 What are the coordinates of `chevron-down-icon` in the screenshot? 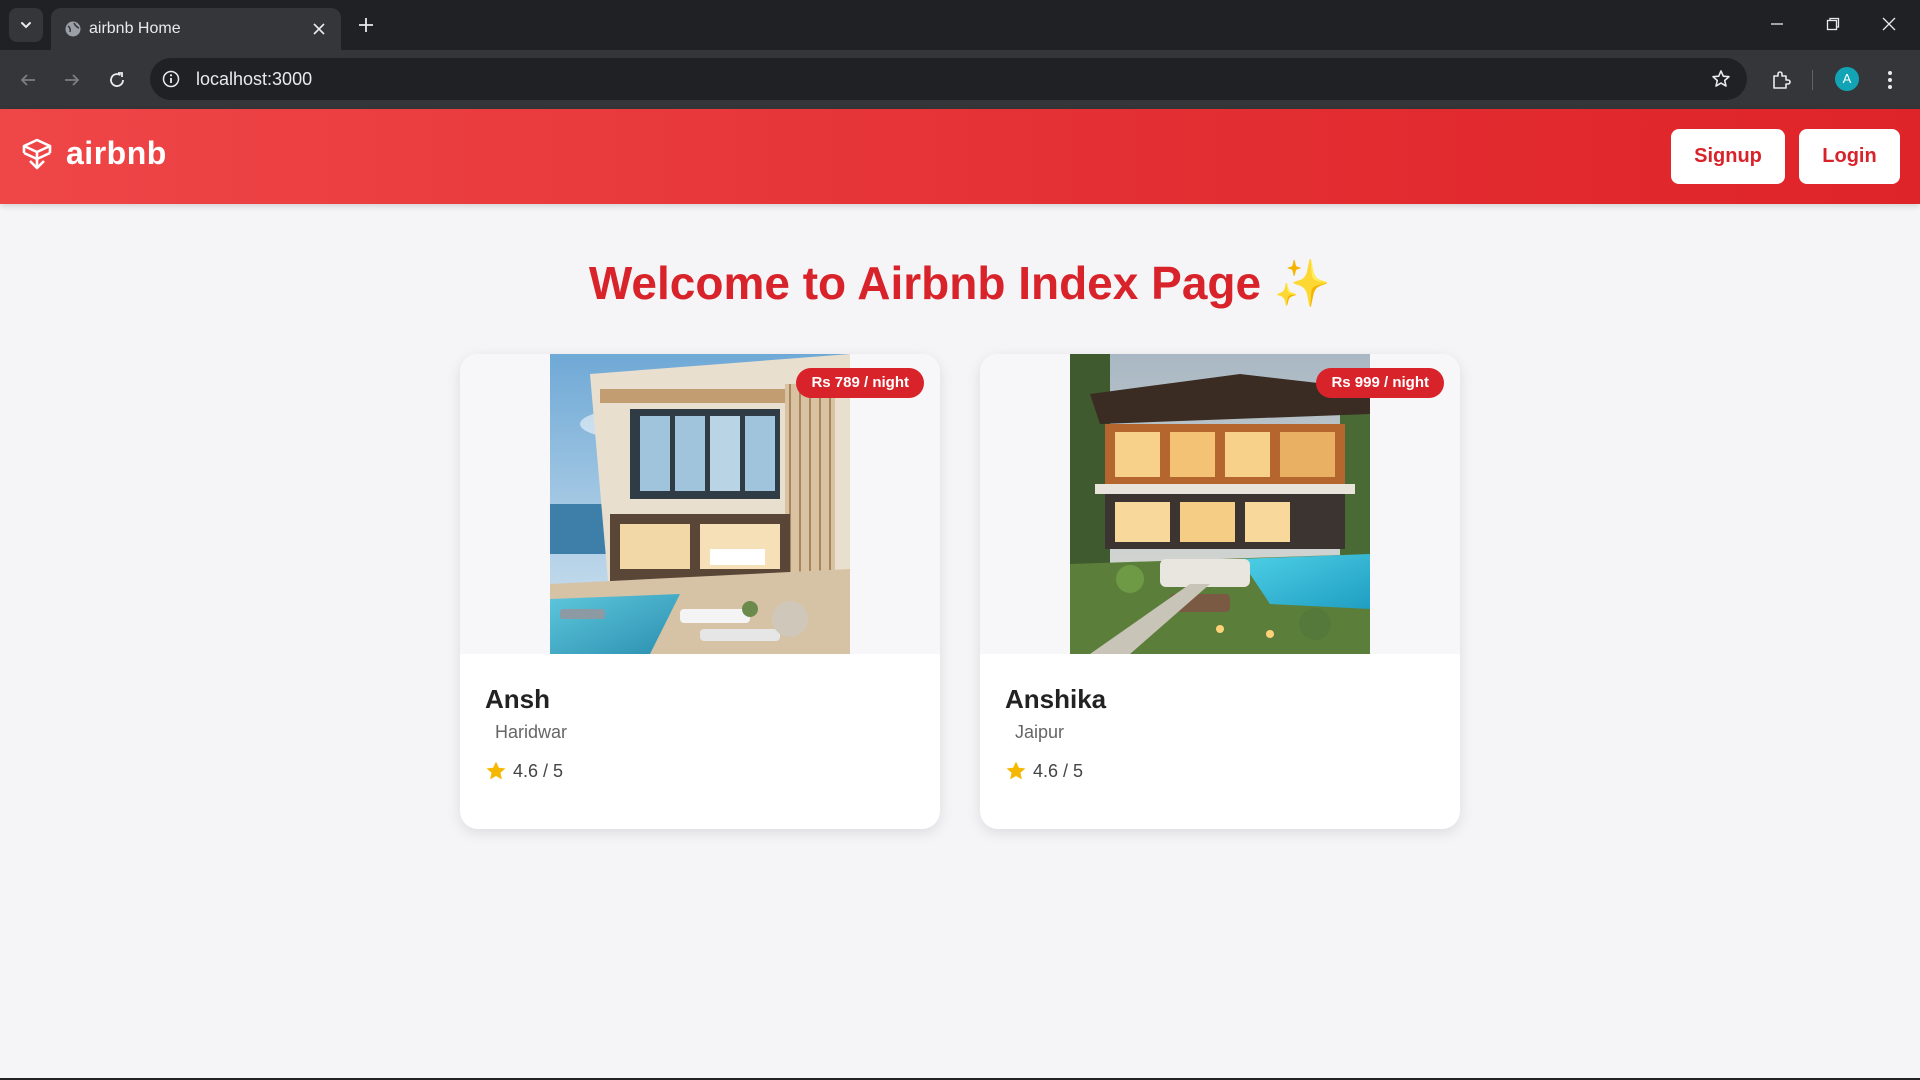 It's located at (26, 25).